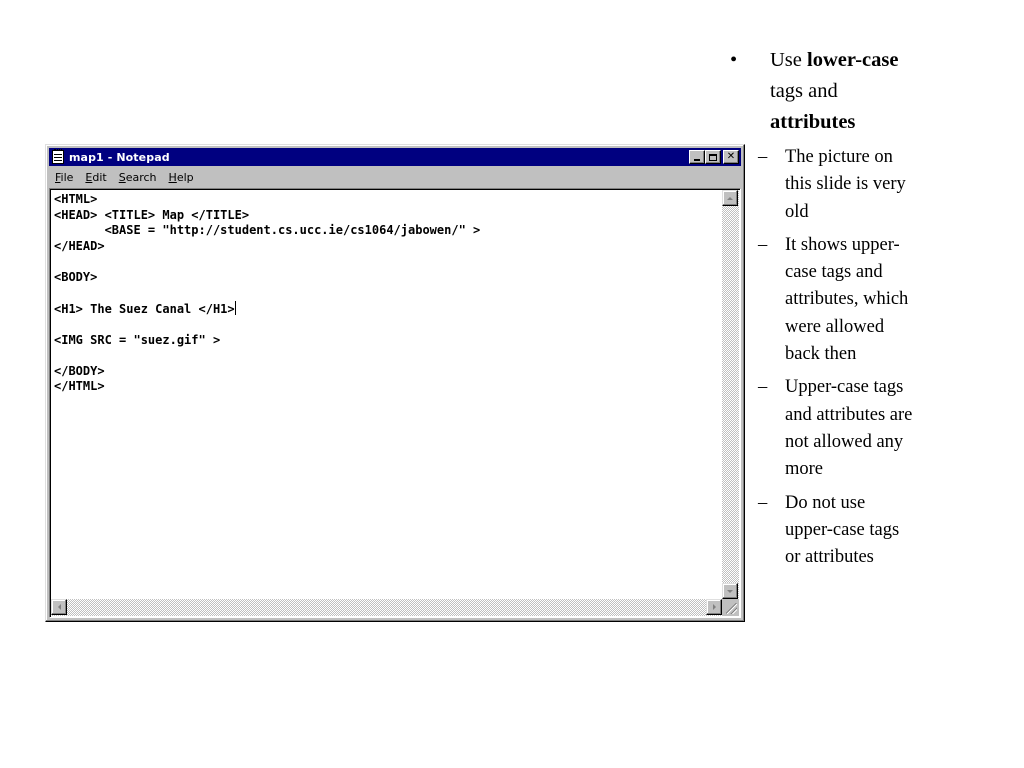 The image size is (1024, 768). Describe the element at coordinates (185, 177) in the screenshot. I see `menu-help-rest: elp` at that location.